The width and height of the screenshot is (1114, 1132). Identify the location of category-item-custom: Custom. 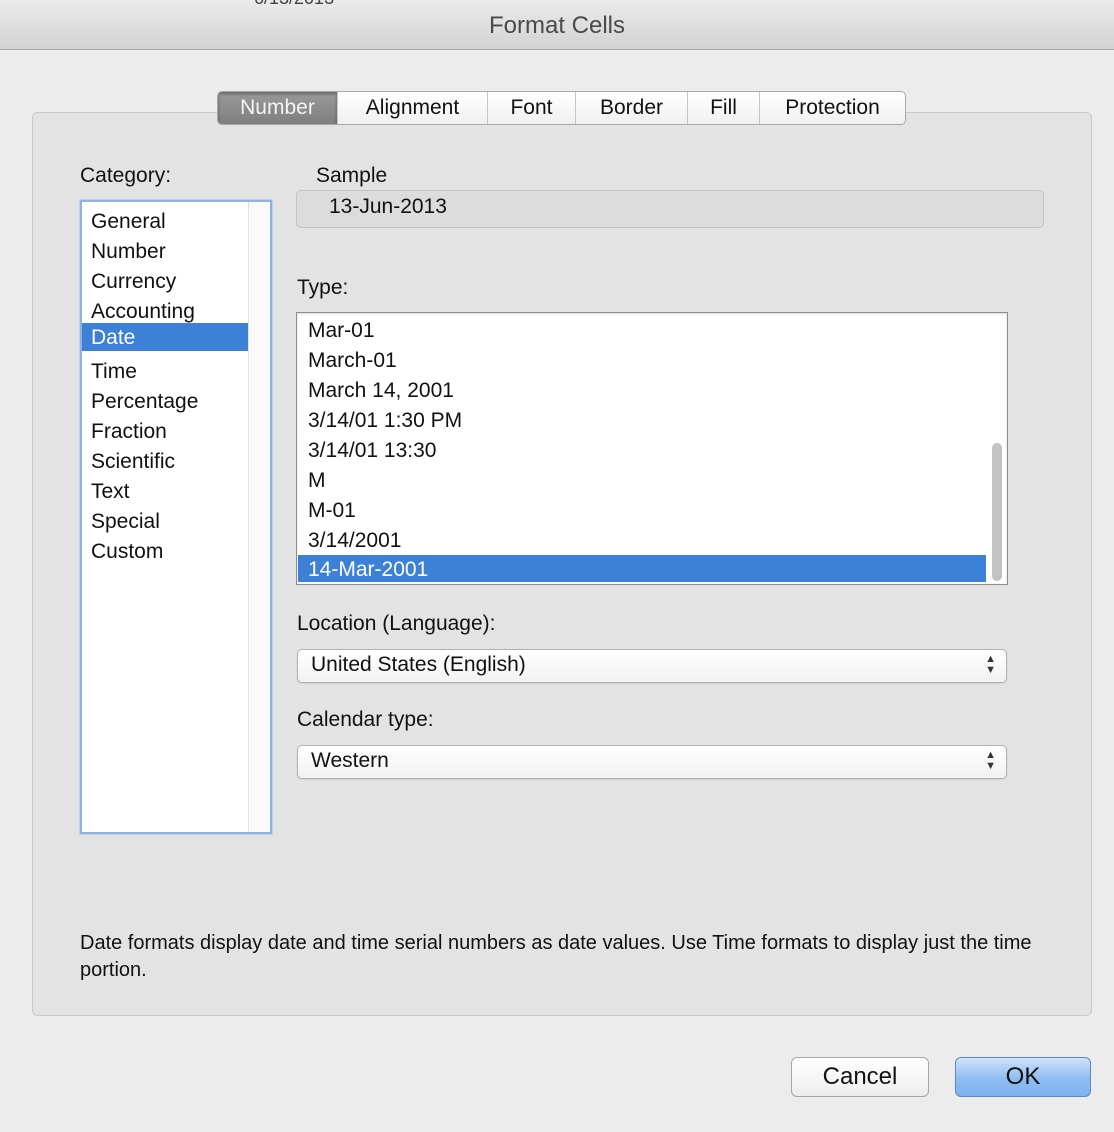
(165, 551).